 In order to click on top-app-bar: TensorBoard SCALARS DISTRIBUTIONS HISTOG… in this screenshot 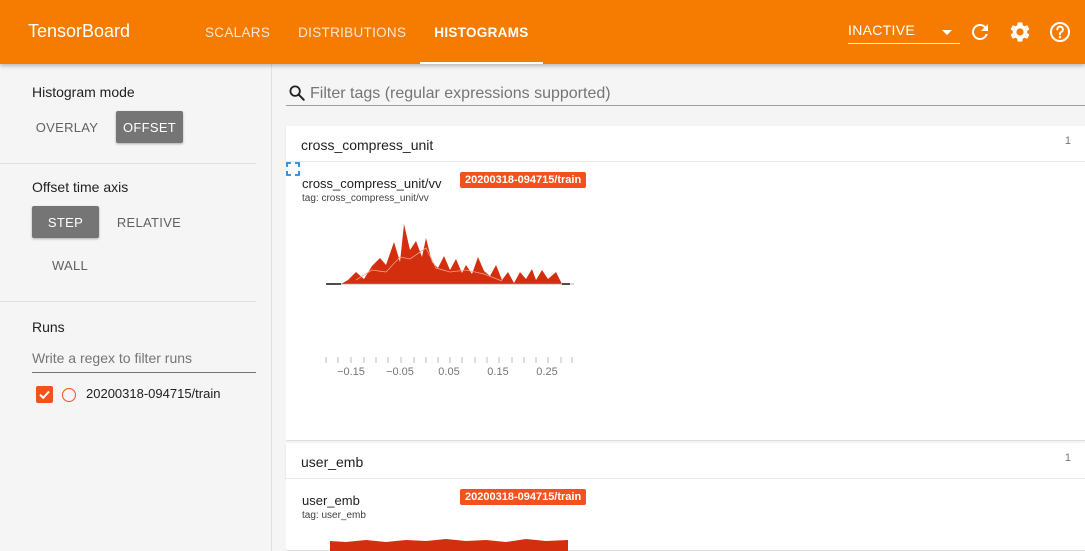, I will do `click(542, 32)`.